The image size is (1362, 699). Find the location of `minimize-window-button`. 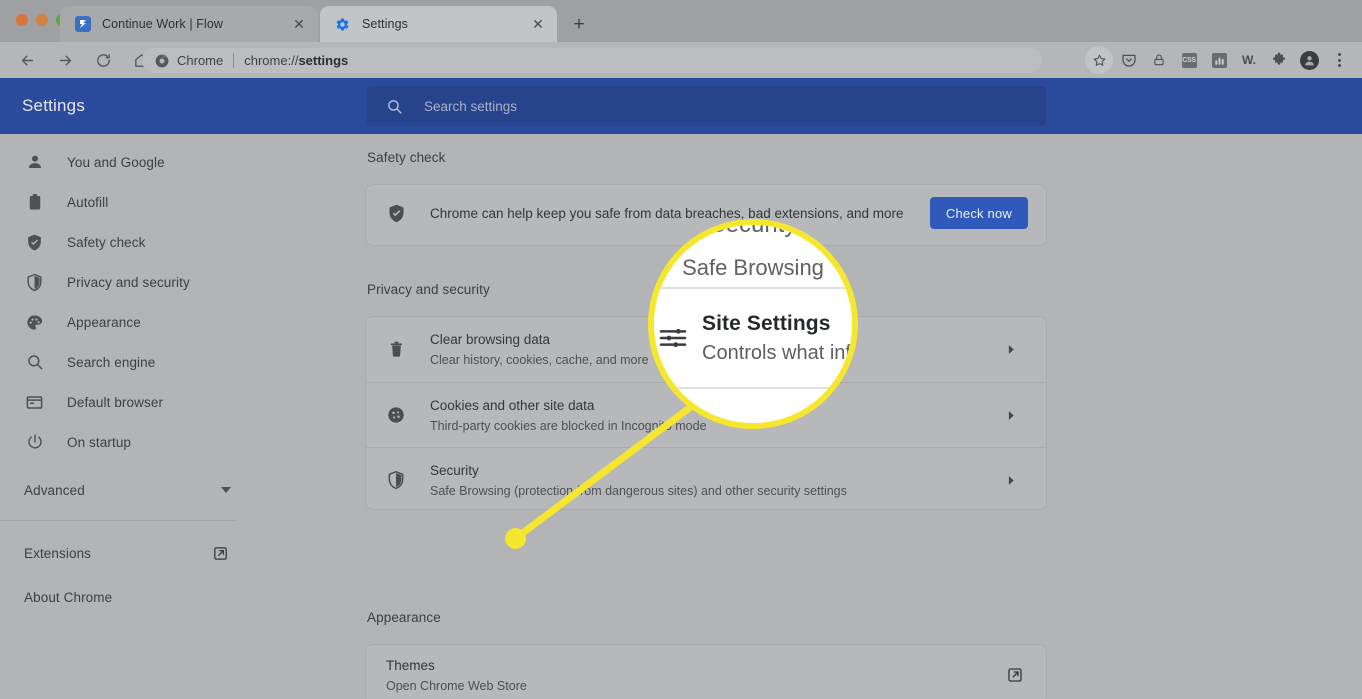

minimize-window-button is located at coordinates (42, 20).